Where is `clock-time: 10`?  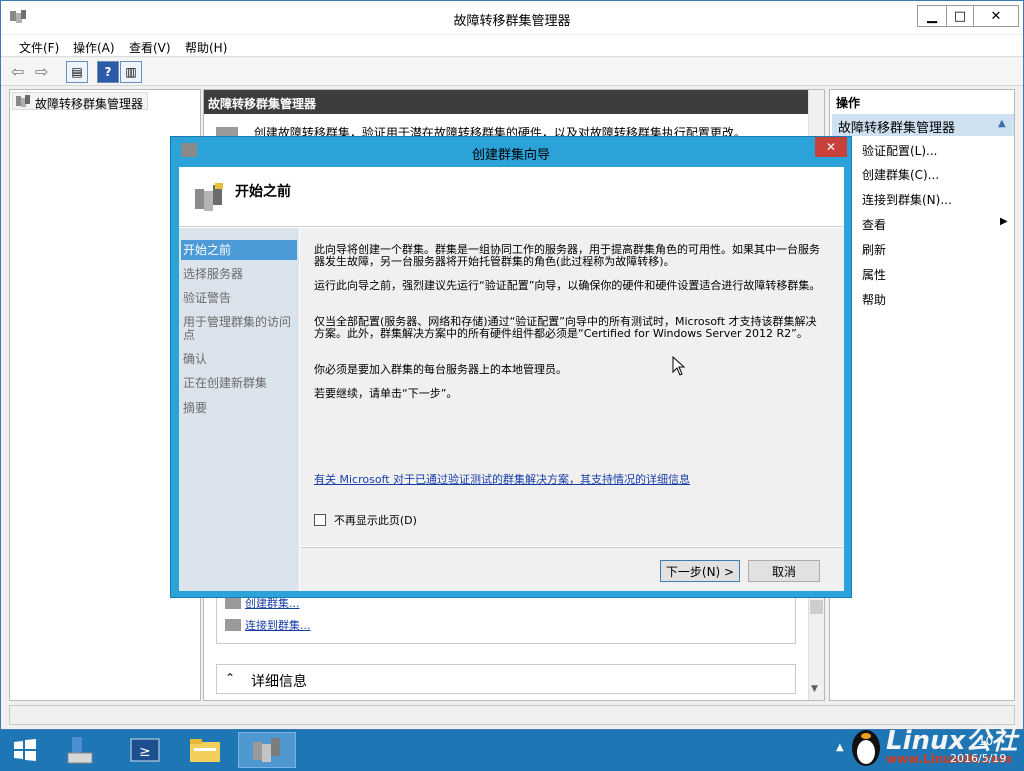
clock-time: 10 is located at coordinates (985, 741).